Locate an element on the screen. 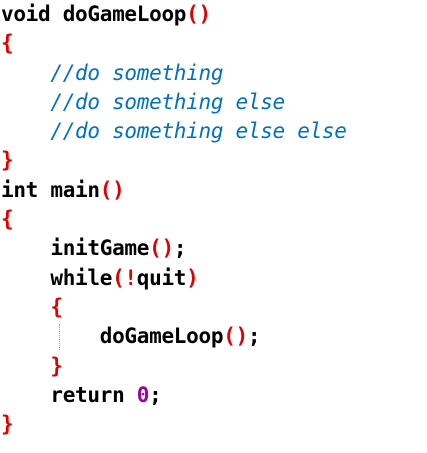 The image size is (427, 453). code-line: initGame(); is located at coordinates (214, 248).